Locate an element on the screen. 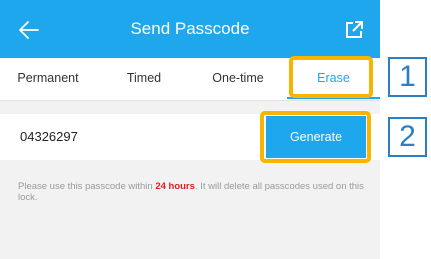  tab-permanent: Permanent is located at coordinates (48, 78).